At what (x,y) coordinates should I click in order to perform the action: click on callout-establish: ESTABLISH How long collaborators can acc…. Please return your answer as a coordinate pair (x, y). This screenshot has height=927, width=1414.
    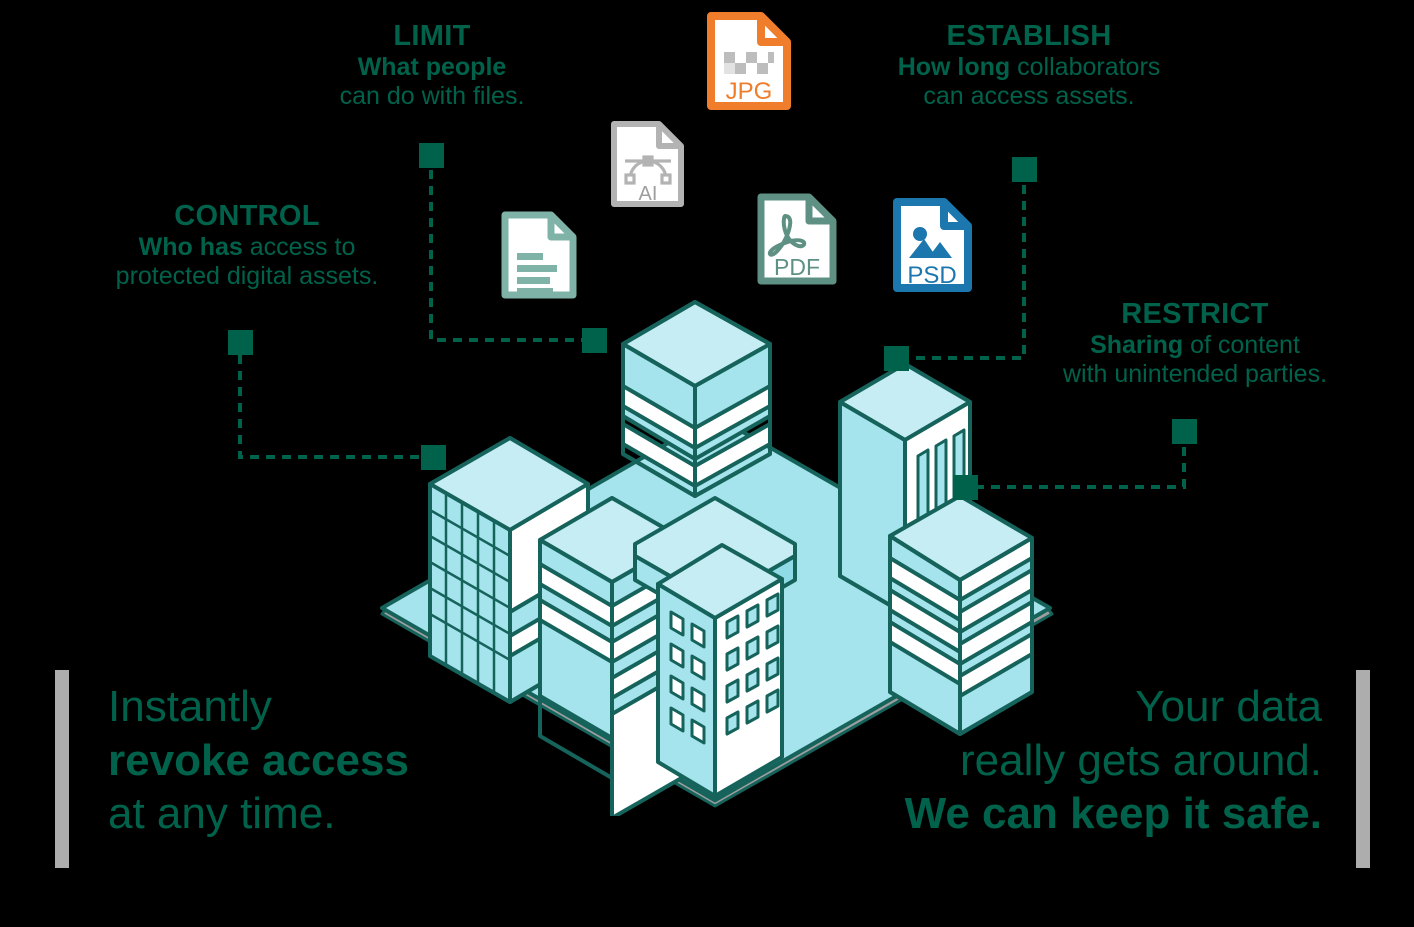
    Looking at the image, I should click on (1029, 65).